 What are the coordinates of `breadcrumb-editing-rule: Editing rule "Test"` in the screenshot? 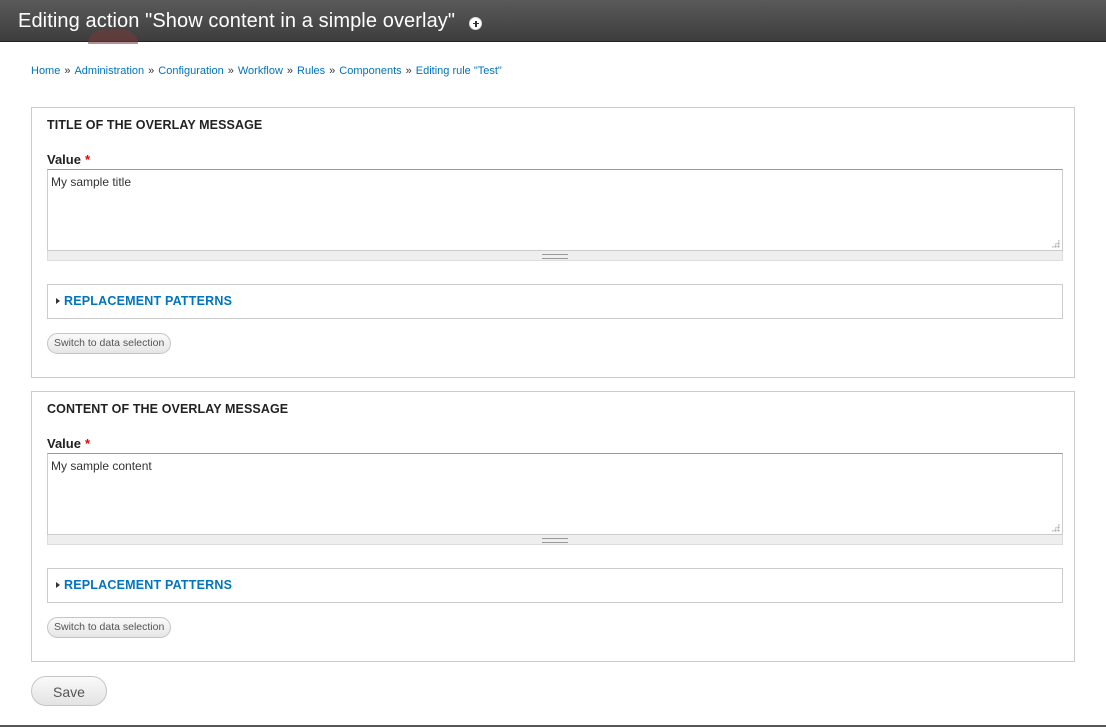 It's located at (459, 71).